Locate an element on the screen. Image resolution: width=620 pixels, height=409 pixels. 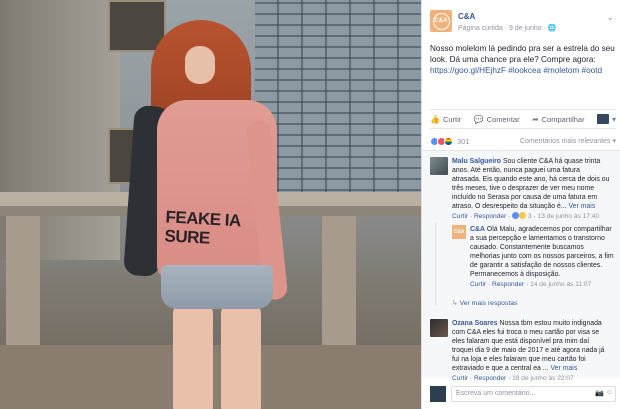
comment-button: 💬 Comentar is located at coordinates (497, 119).